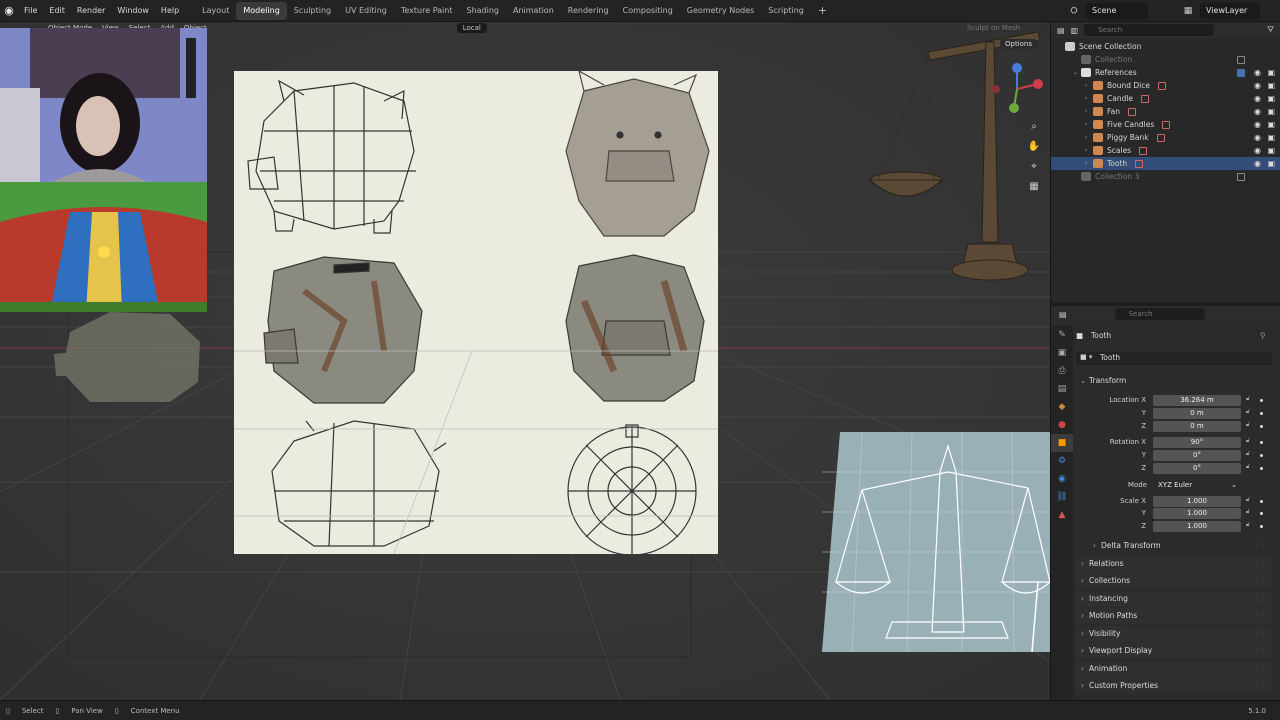 The height and width of the screenshot is (720, 1280). I want to click on outliner-row: › Five Candles ◉ ▣, so click(1165, 124).